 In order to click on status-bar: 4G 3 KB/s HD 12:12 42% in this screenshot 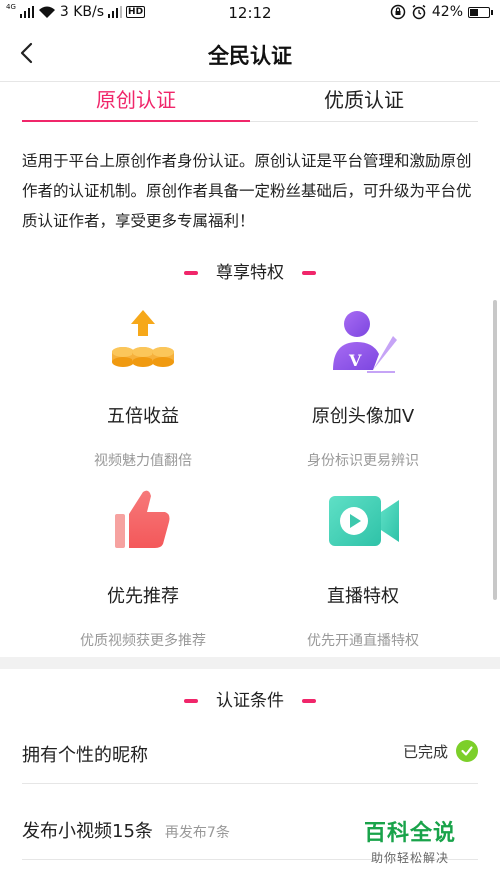, I will do `click(250, 13)`.